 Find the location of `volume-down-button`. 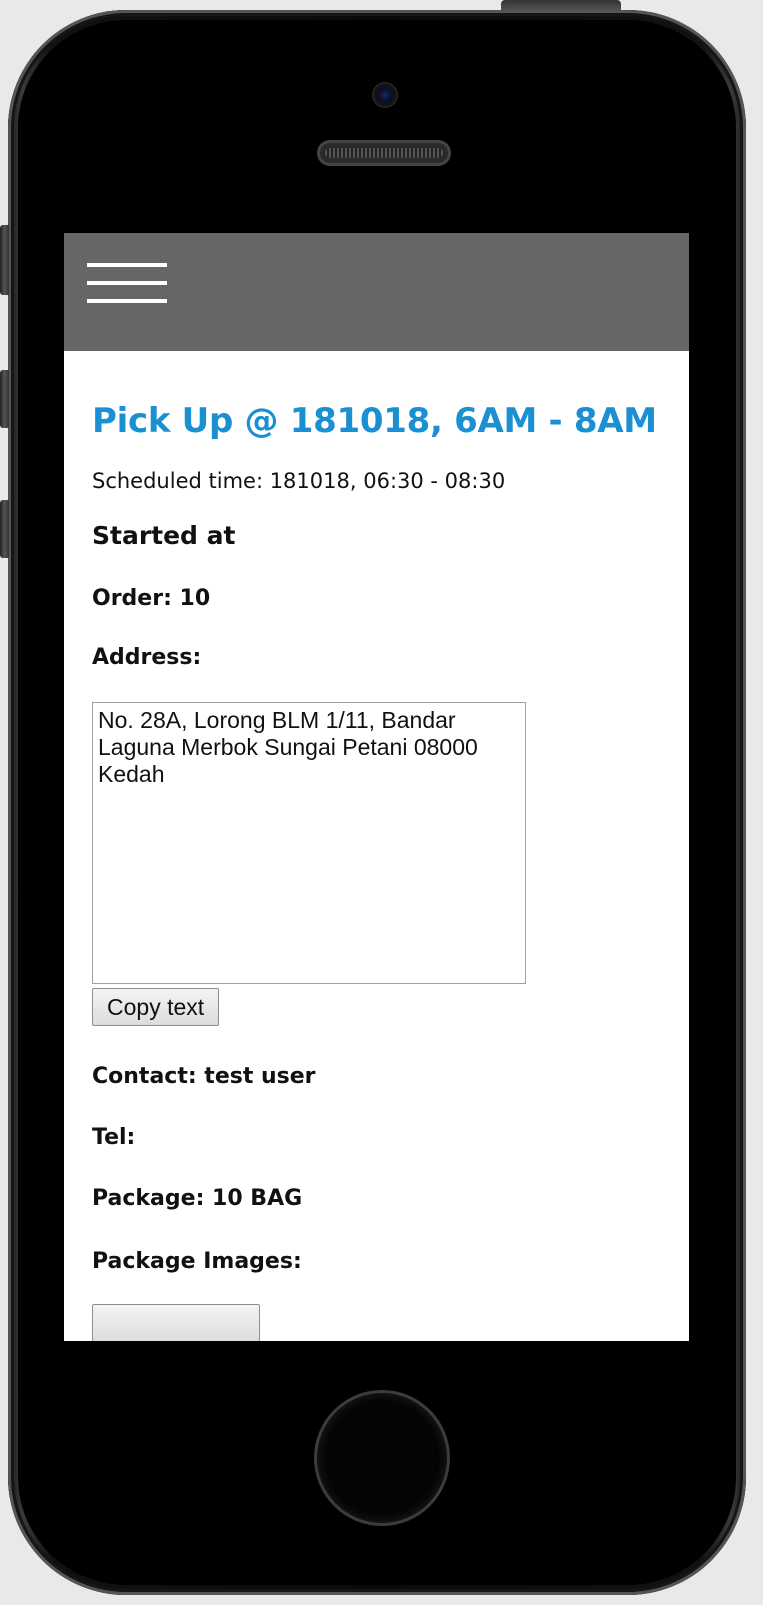

volume-down-button is located at coordinates (4, 529).